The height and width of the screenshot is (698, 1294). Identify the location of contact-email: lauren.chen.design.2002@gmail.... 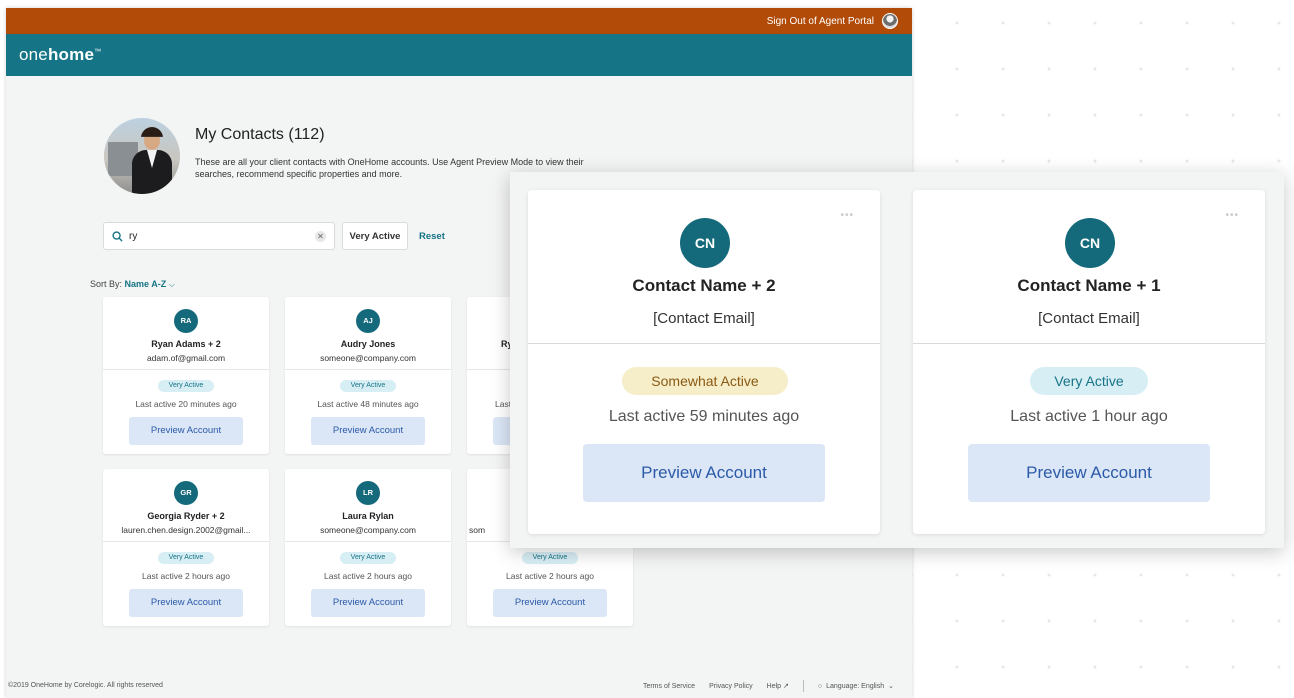
(186, 530).